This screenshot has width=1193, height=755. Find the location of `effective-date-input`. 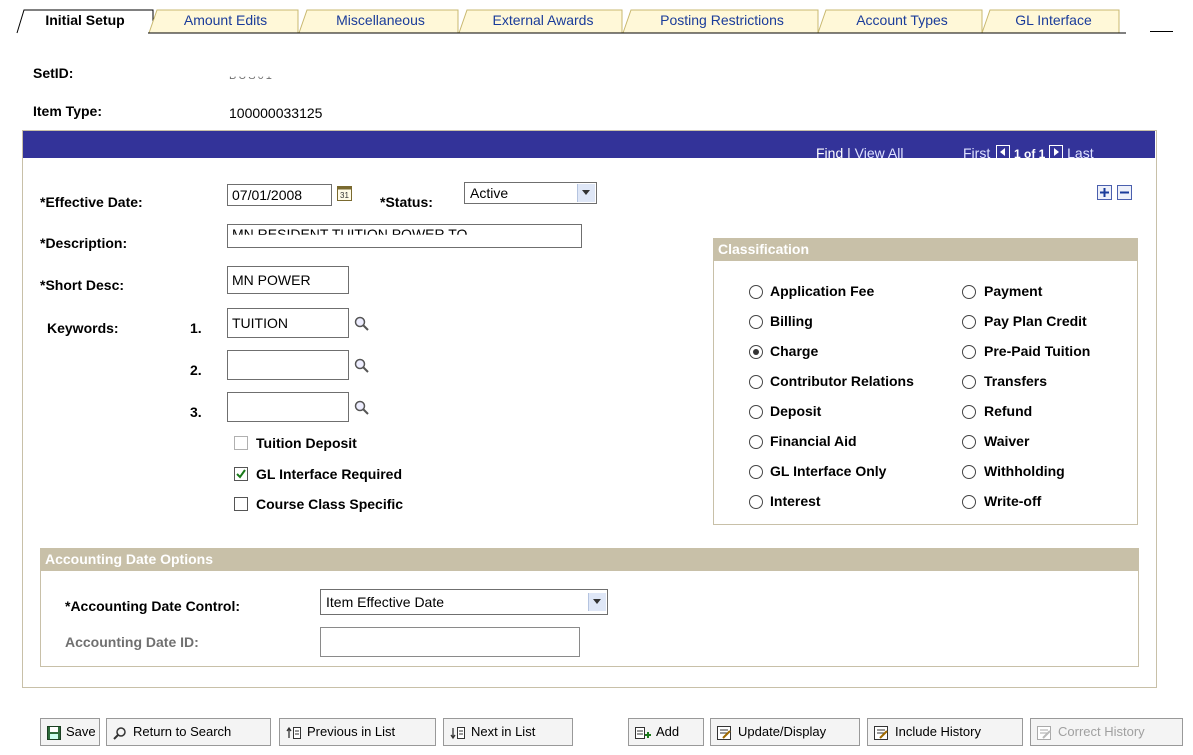

effective-date-input is located at coordinates (279, 195).